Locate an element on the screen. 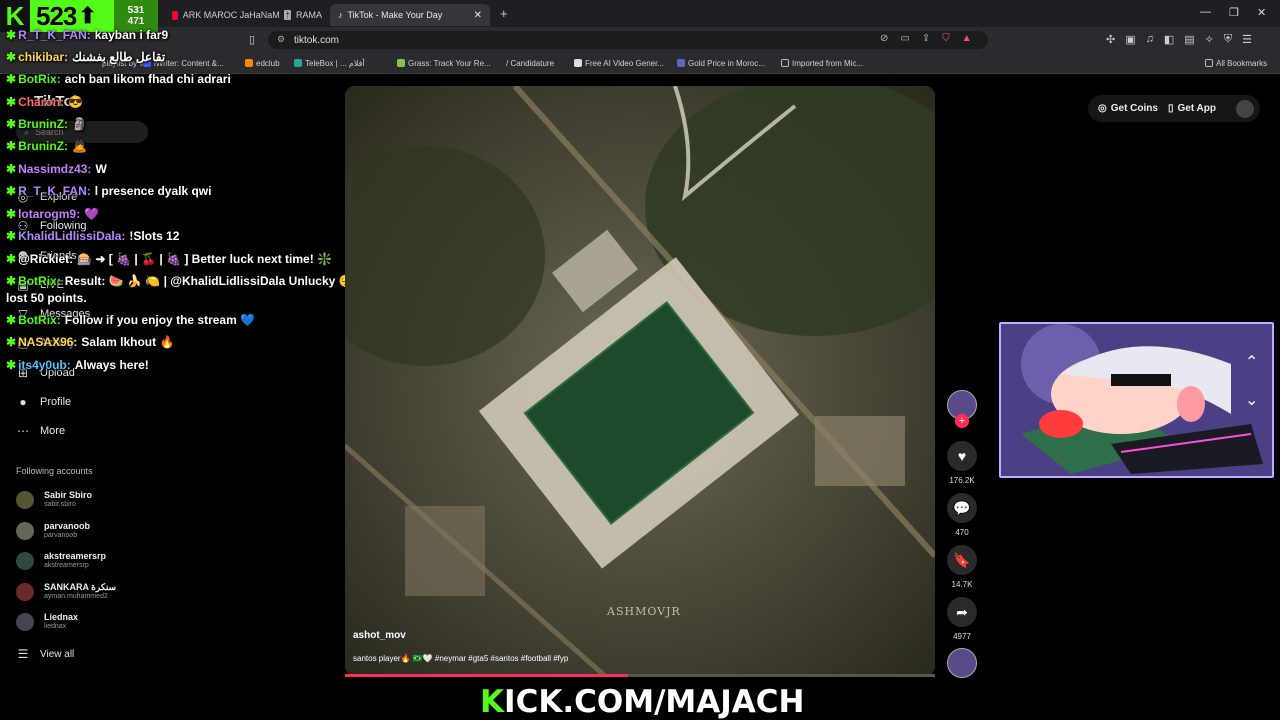  leo-ai-icon: ✧ is located at coordinates (1209, 39).